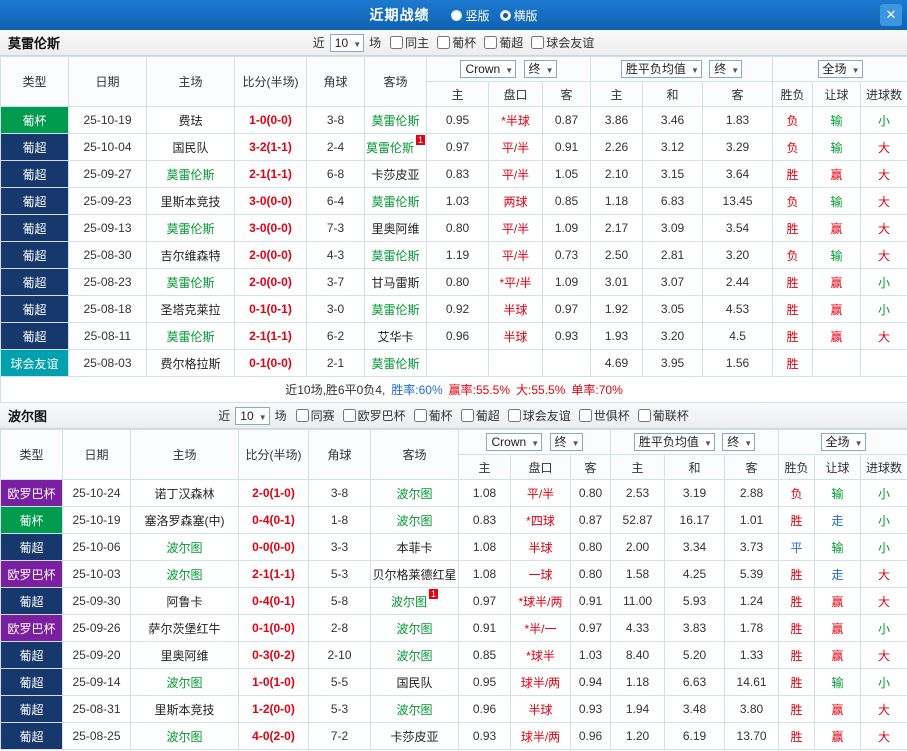 The height and width of the screenshot is (751, 907). I want to click on handicap-odds-home: 0.95, so click(457, 120).